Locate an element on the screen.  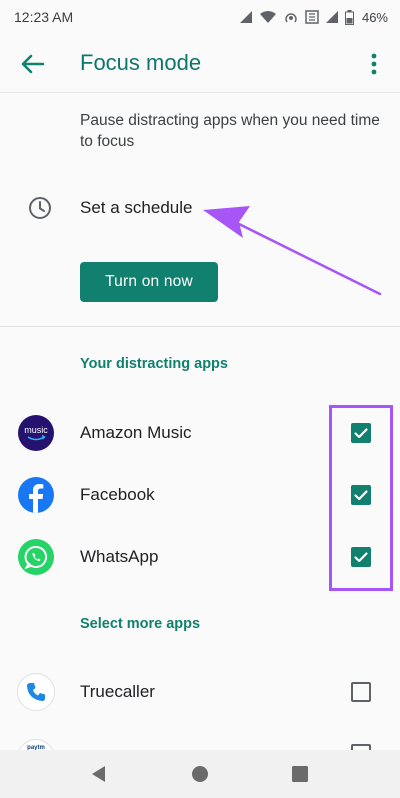
turn-on-now-button: Turn on now is located at coordinates (149, 282).